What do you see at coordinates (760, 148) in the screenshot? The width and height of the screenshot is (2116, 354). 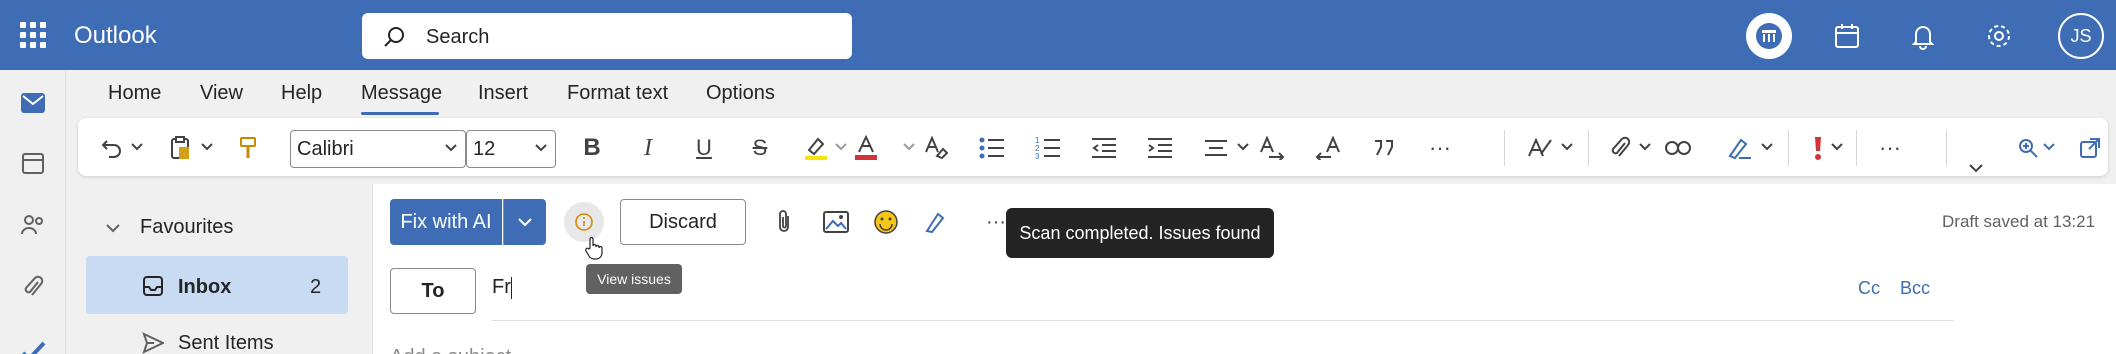 I see `strikethrough-icon: S` at bounding box center [760, 148].